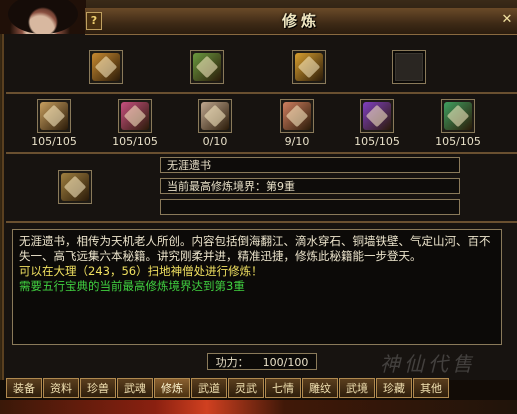 The width and height of the screenshot is (517, 414). What do you see at coordinates (209, 388) in the screenshot?
I see `tab-5: 武道` at bounding box center [209, 388].